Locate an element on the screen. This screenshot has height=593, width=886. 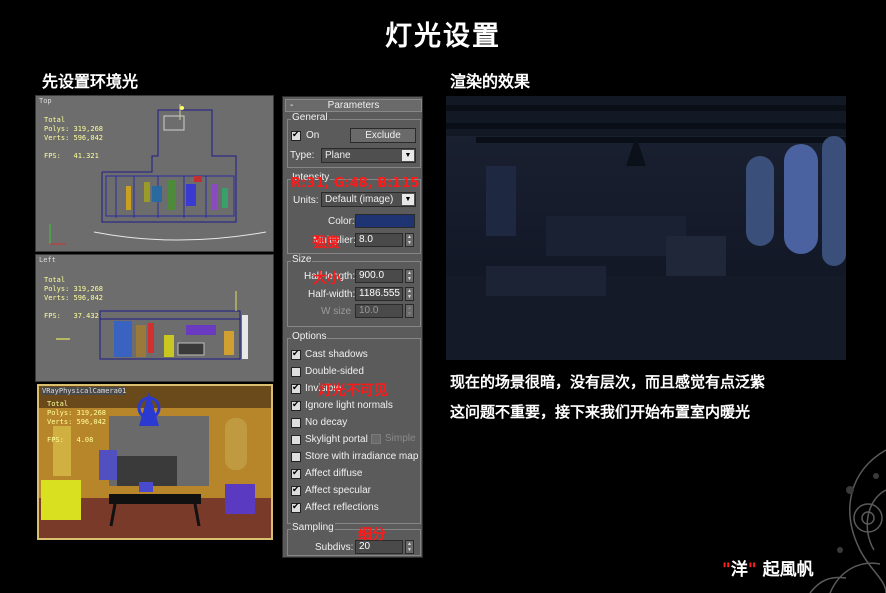
half-width-label: Half-width: is located at coordinates (332, 294).